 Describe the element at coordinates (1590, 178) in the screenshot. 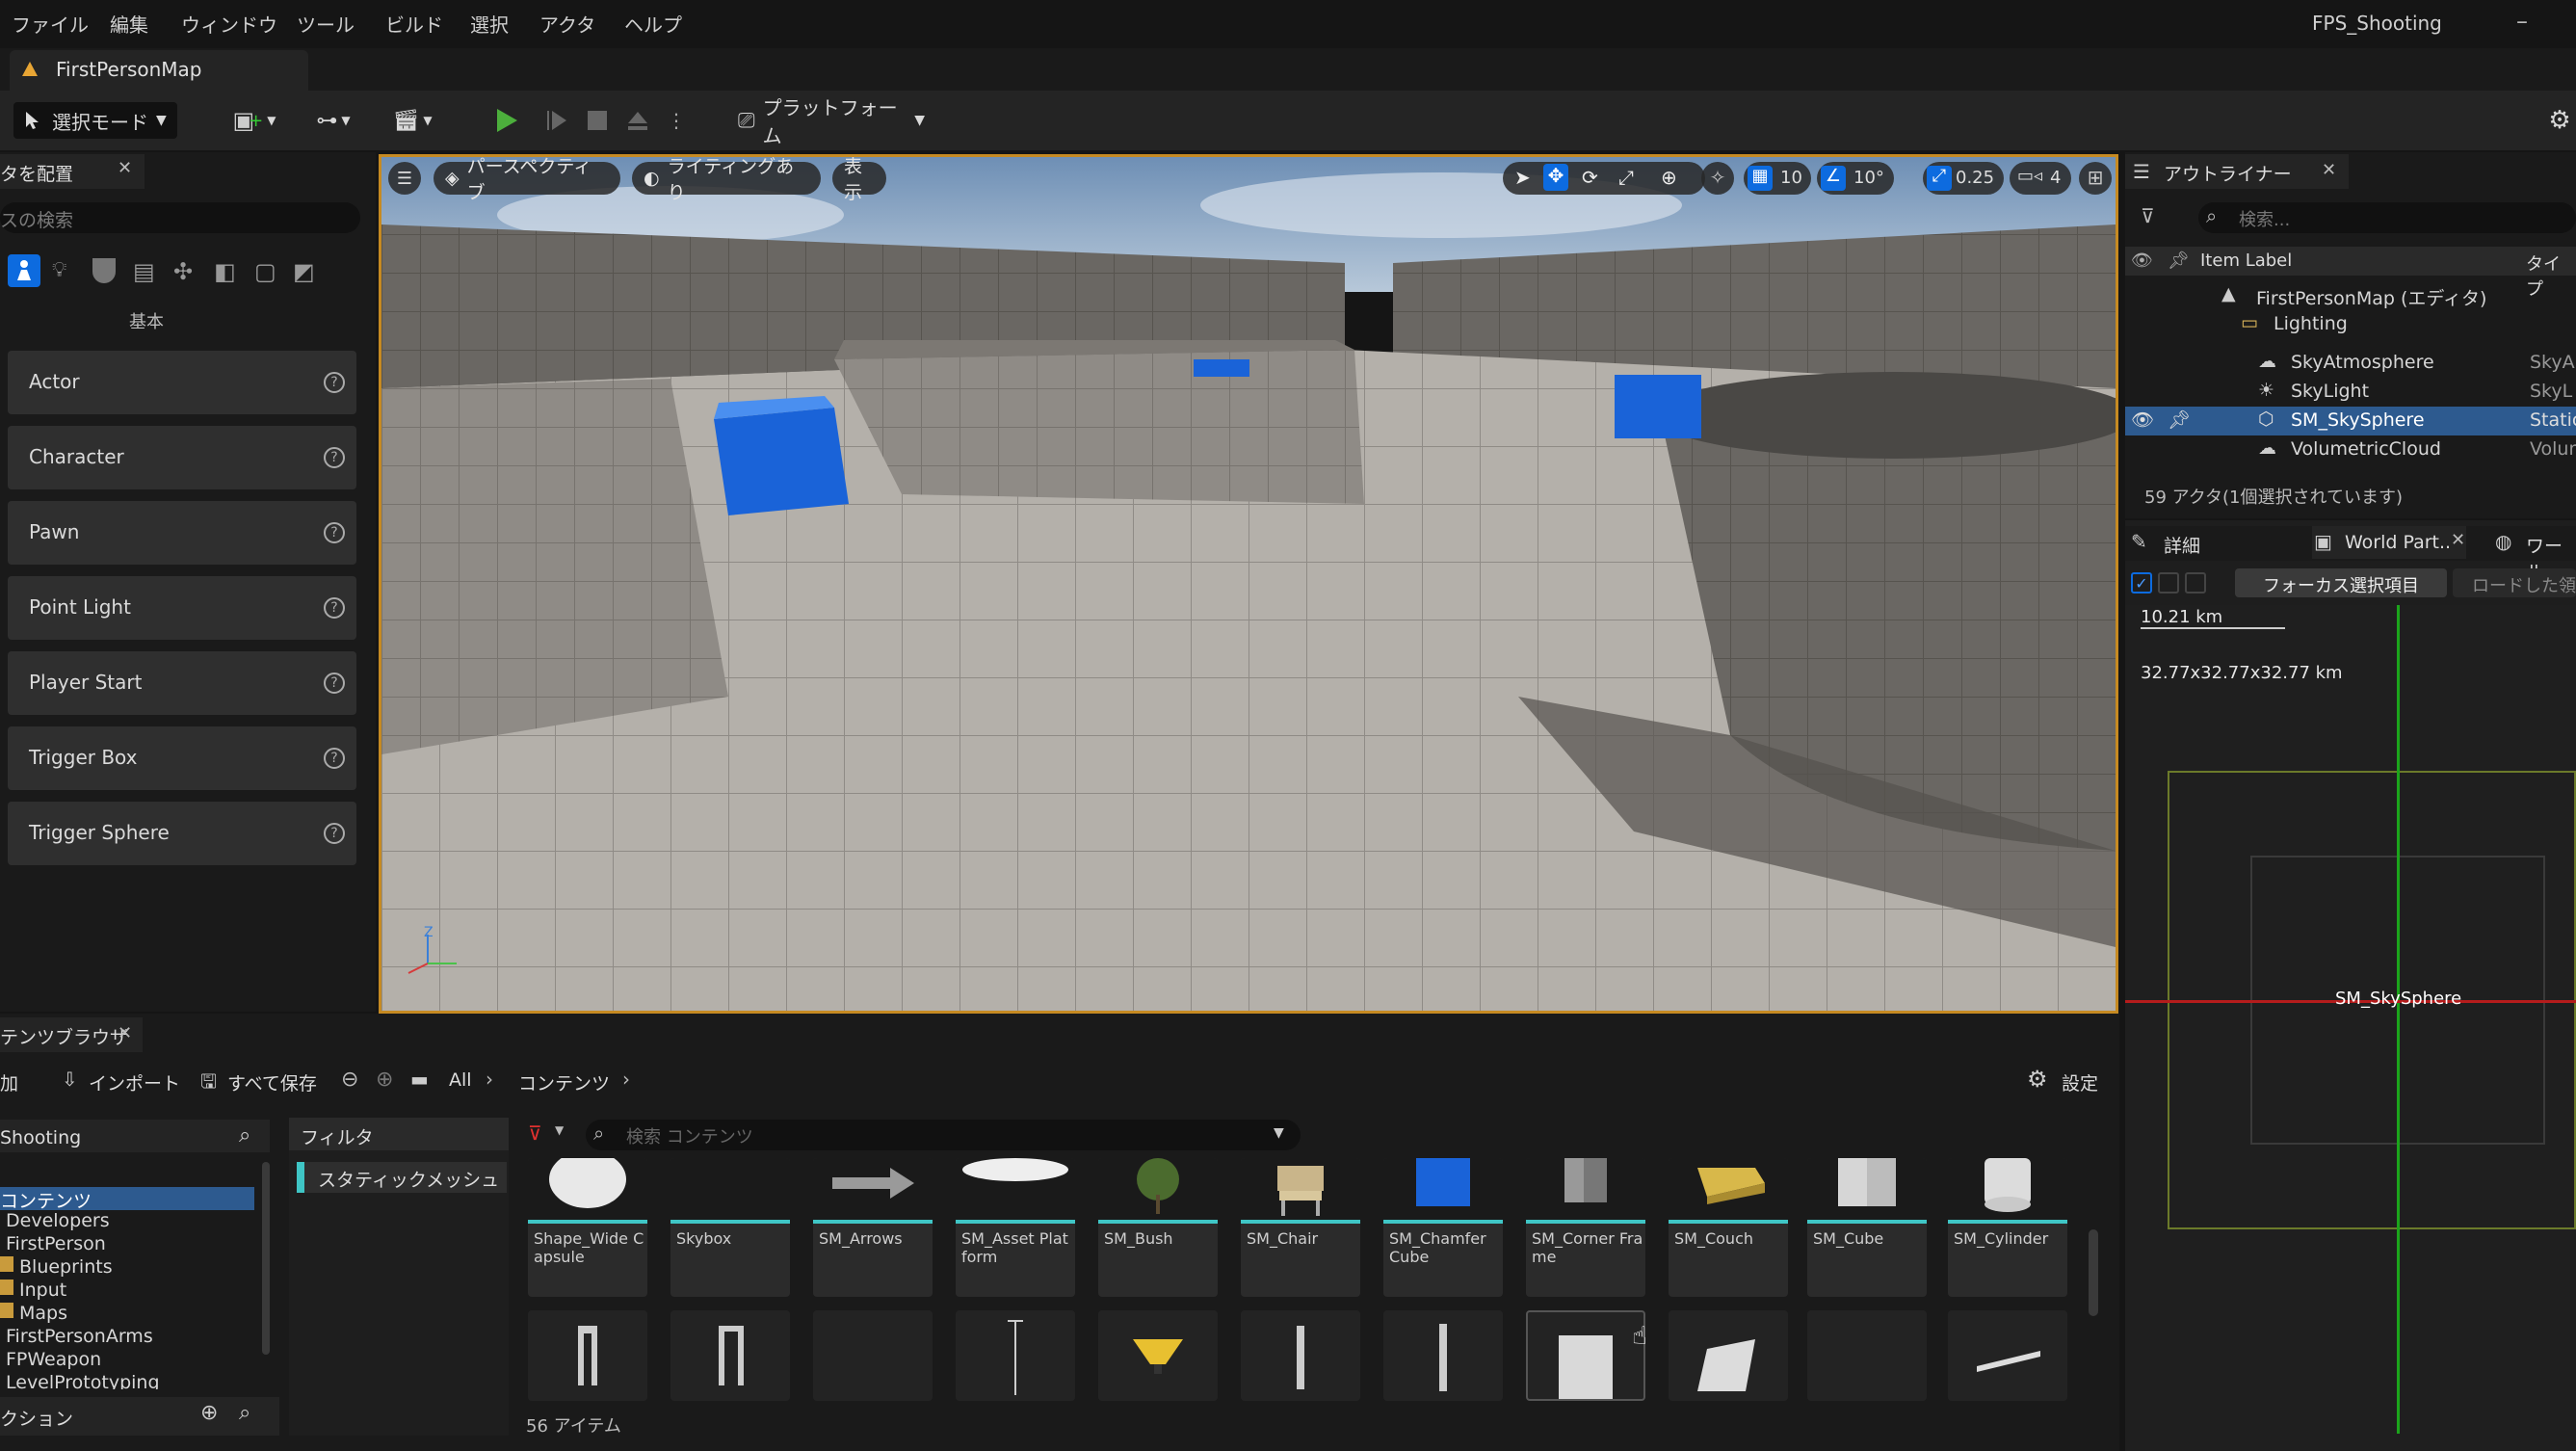

I see `rotate-tool-icon: ⟳` at that location.